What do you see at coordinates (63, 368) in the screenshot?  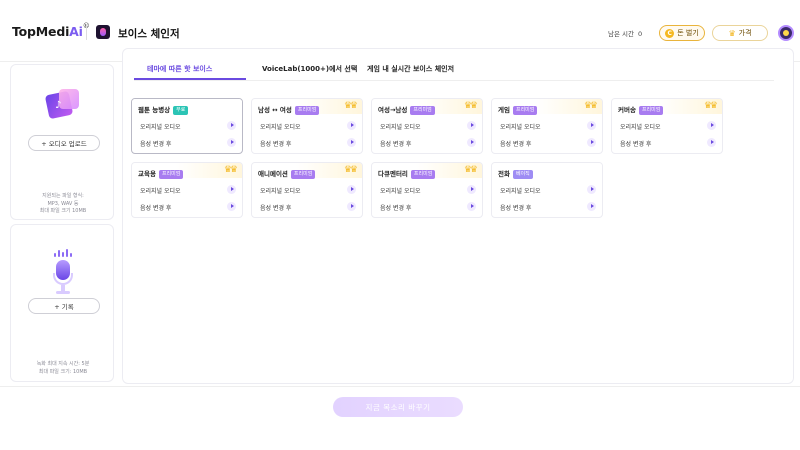 I see `record-hint: 녹화 최대 지속 시간: 5분 최대 파일 크기: 10MB` at bounding box center [63, 368].